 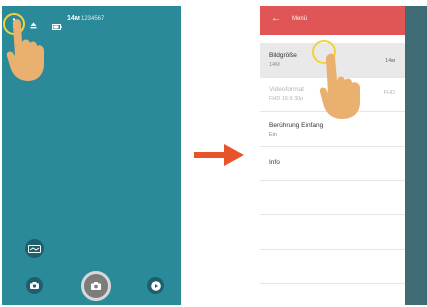 What do you see at coordinates (73, 18) in the screenshot?
I see `image-size-indicator: 14ᴍ` at bounding box center [73, 18].